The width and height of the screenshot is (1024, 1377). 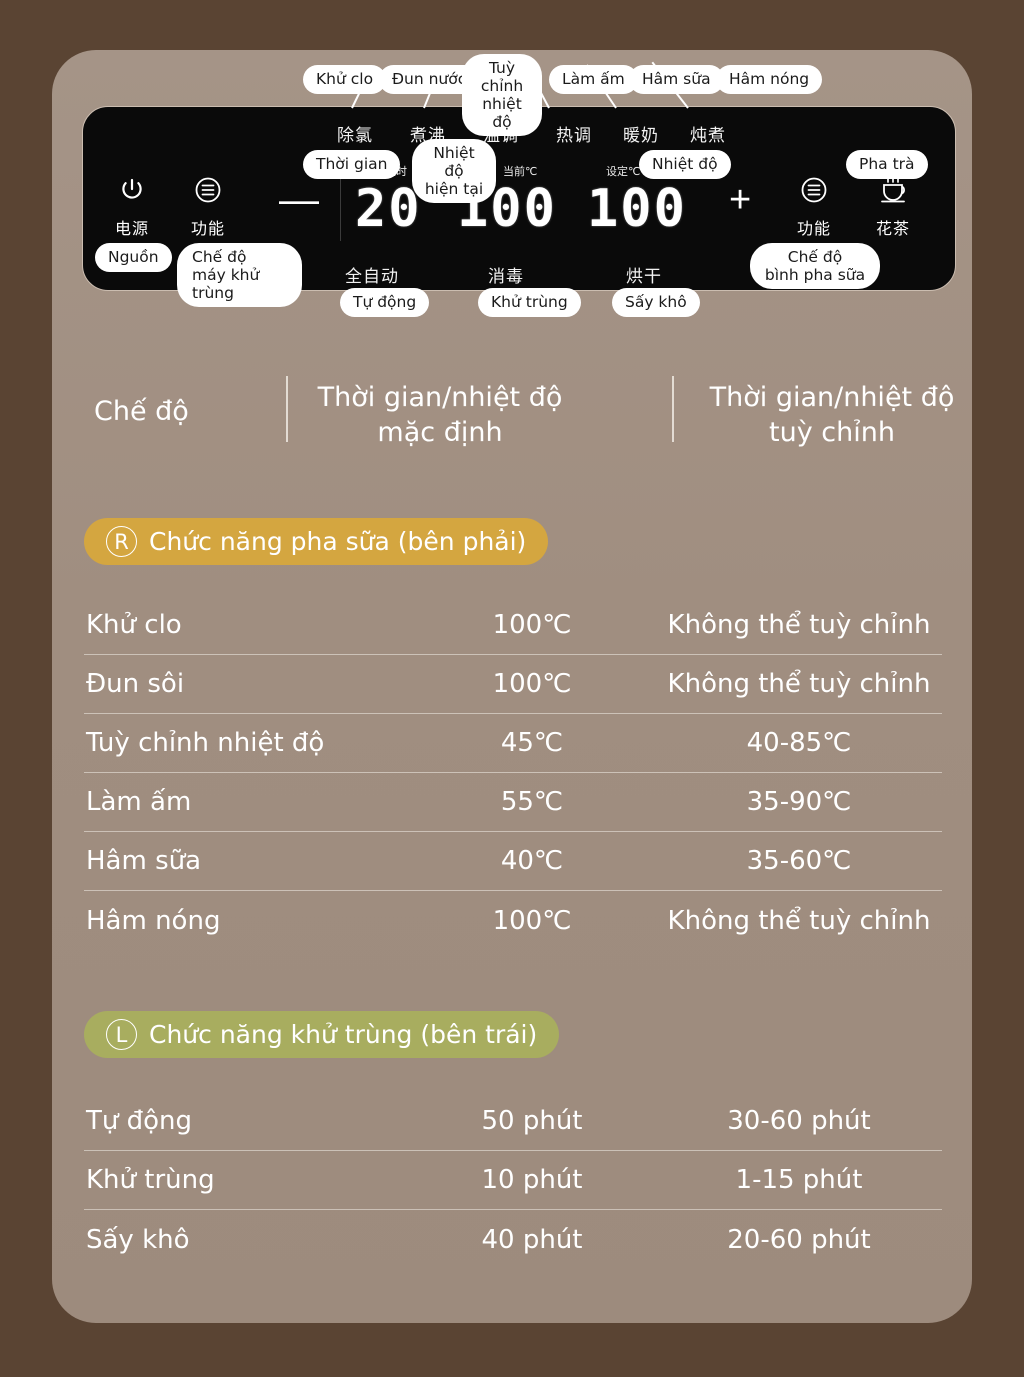 I want to click on header-mode: Chế độ, so click(x=141, y=411).